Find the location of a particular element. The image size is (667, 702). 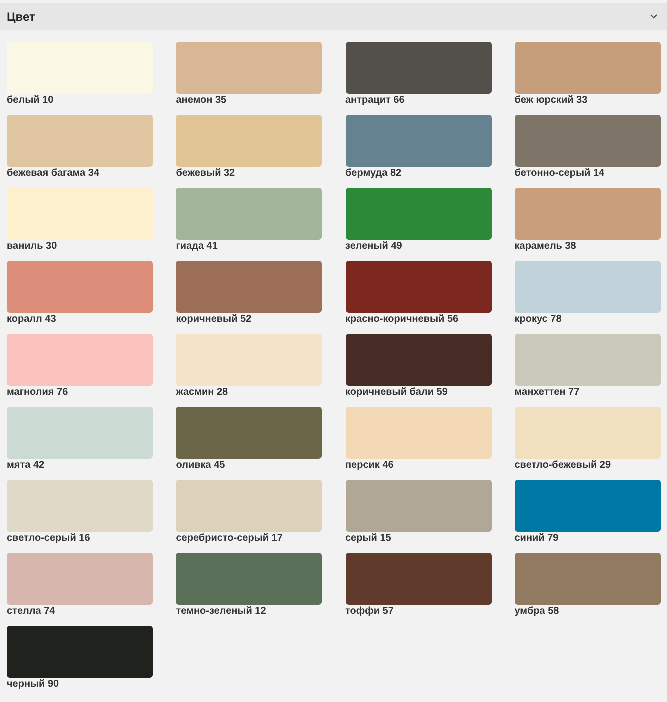

color-label: оливка 45 is located at coordinates (201, 466).